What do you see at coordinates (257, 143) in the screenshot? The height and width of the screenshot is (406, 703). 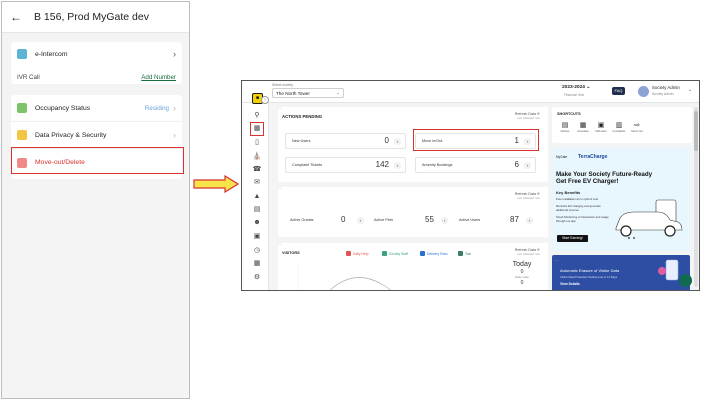 I see `door-icon: ▯` at bounding box center [257, 143].